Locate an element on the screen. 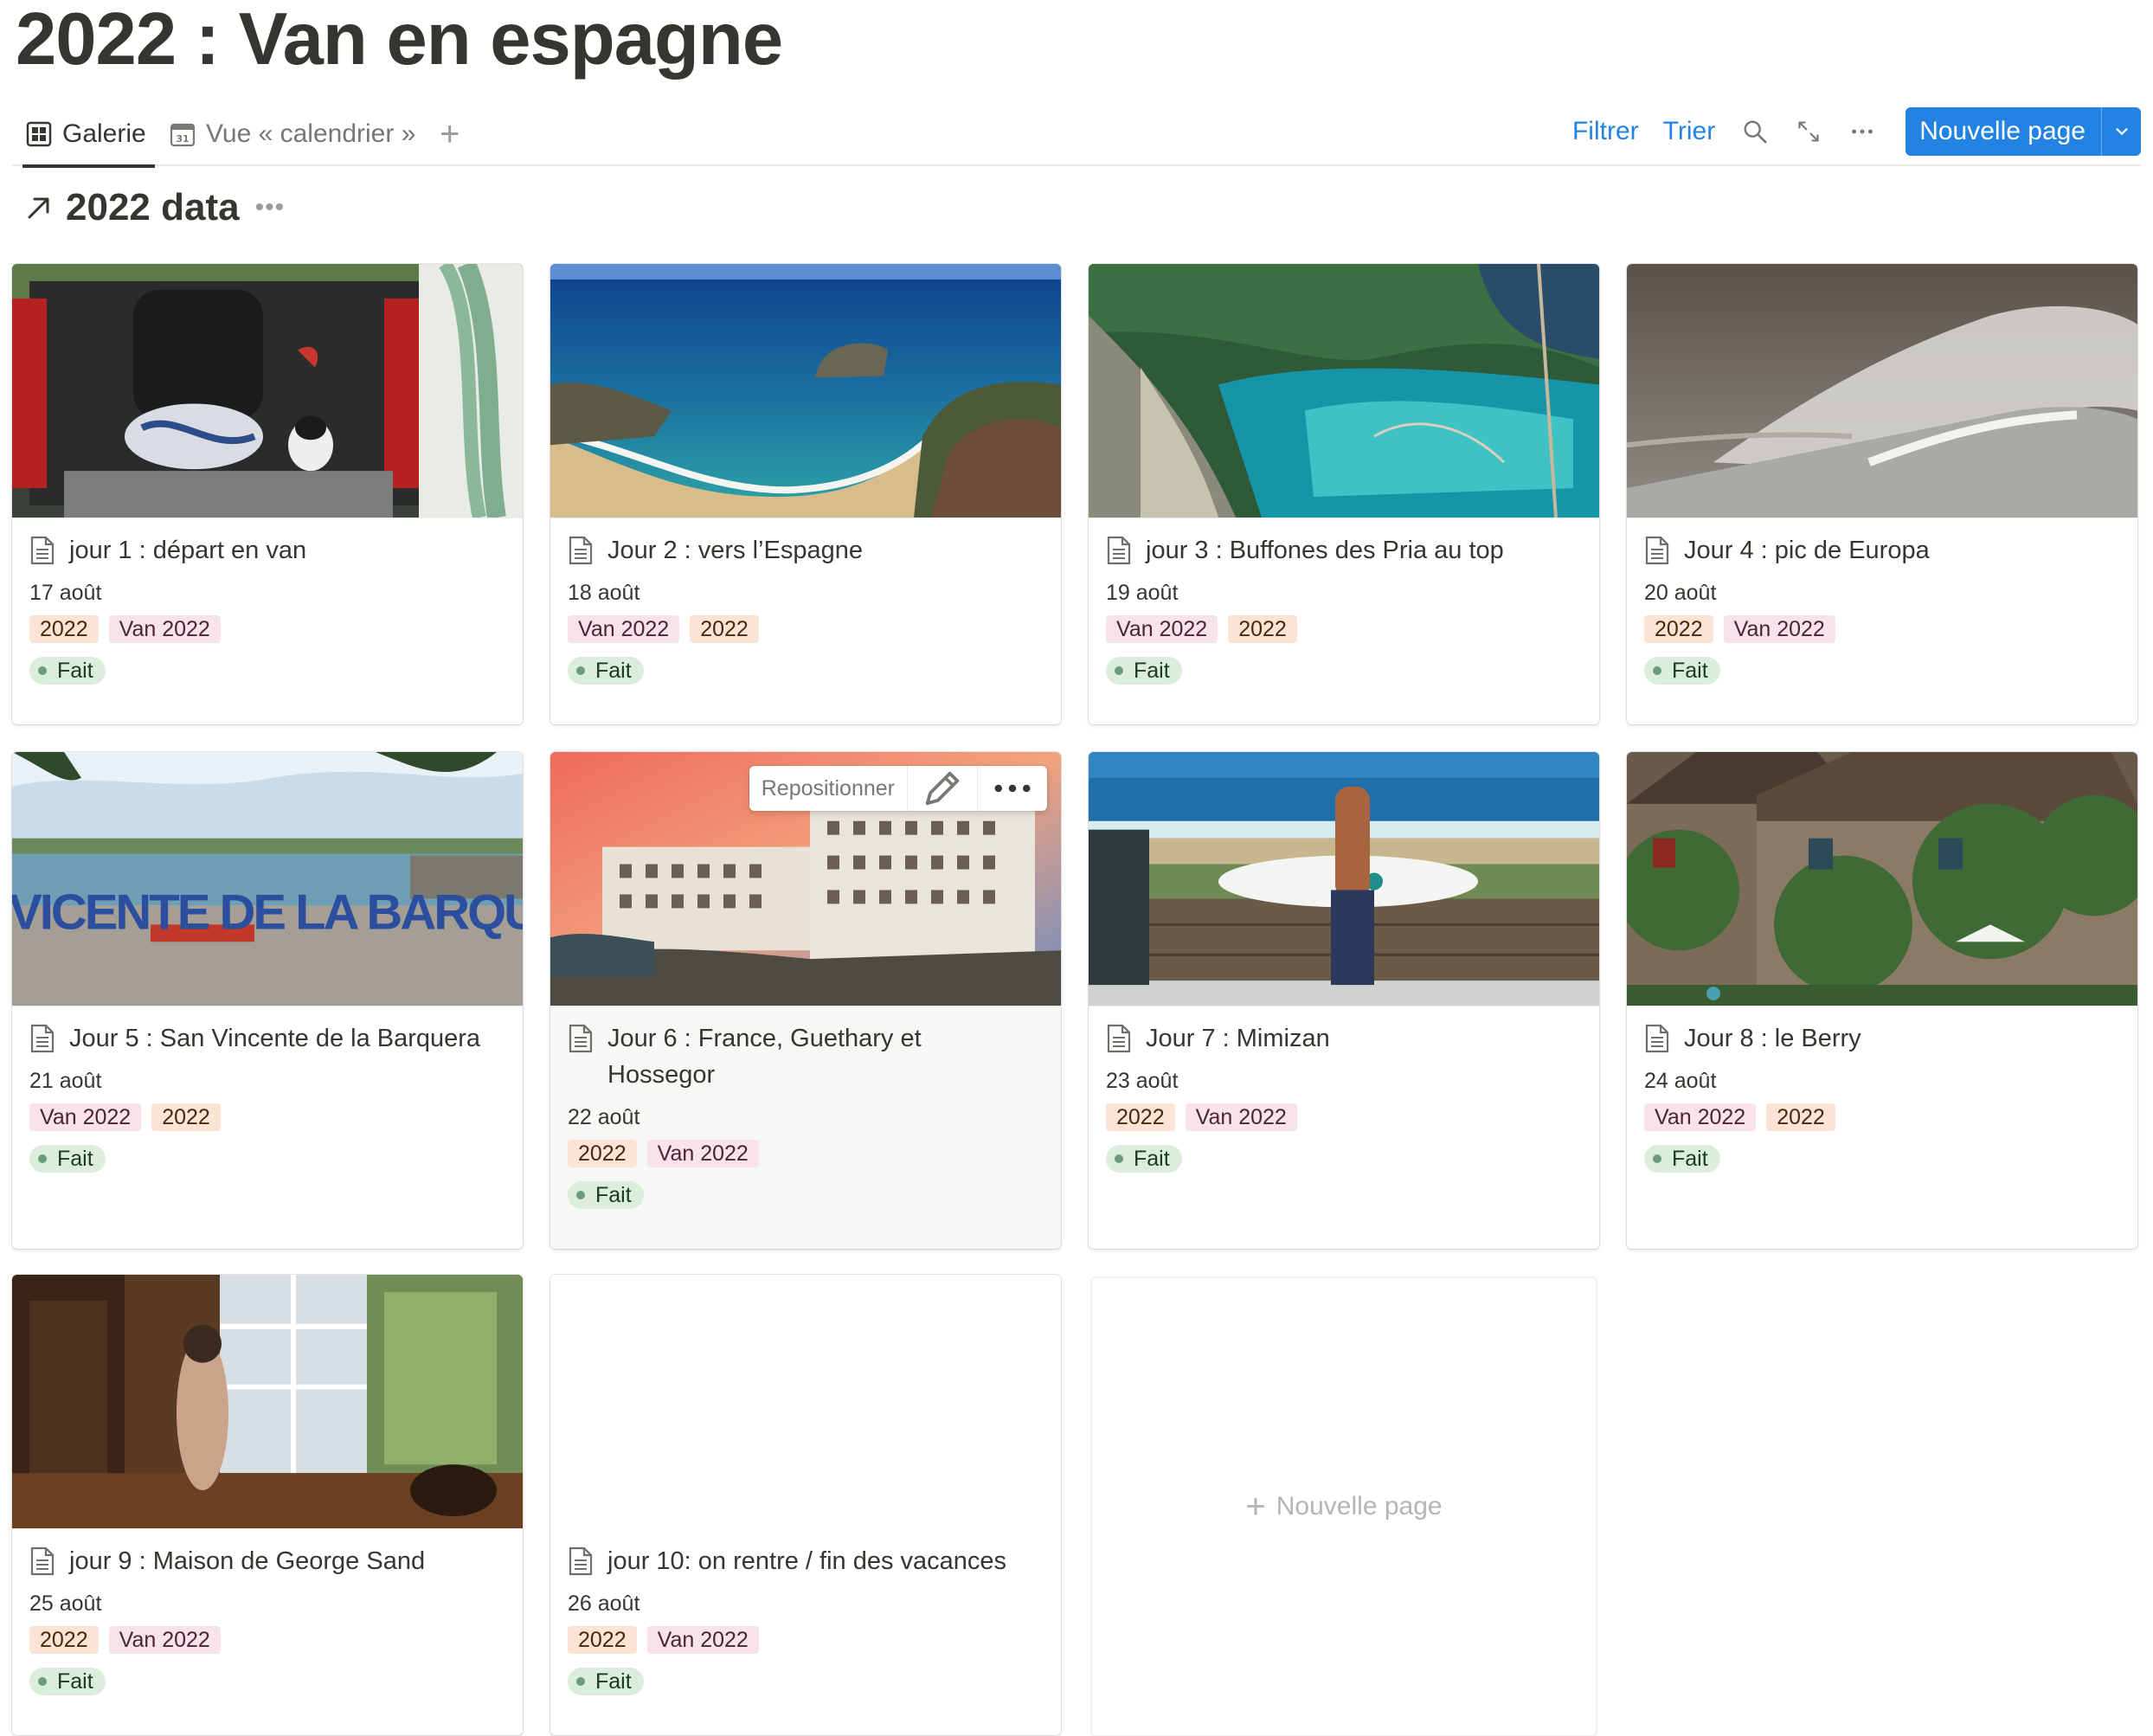  database-title-row: 2022 data ••• is located at coordinates (154, 208).